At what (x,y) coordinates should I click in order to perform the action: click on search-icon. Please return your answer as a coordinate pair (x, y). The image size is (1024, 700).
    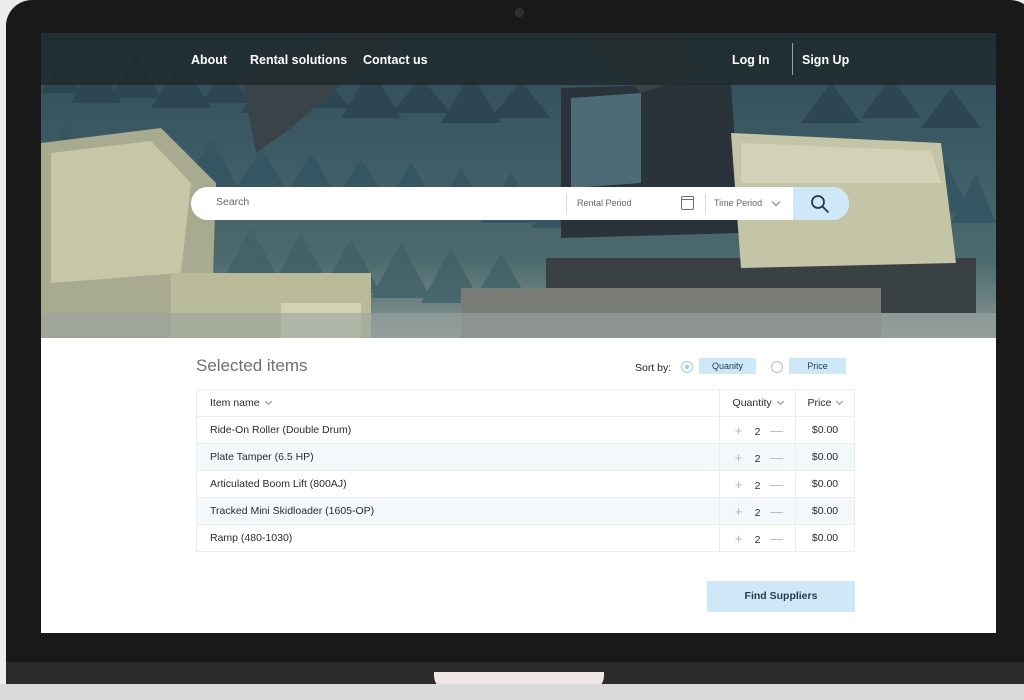
    Looking at the image, I should click on (820, 204).